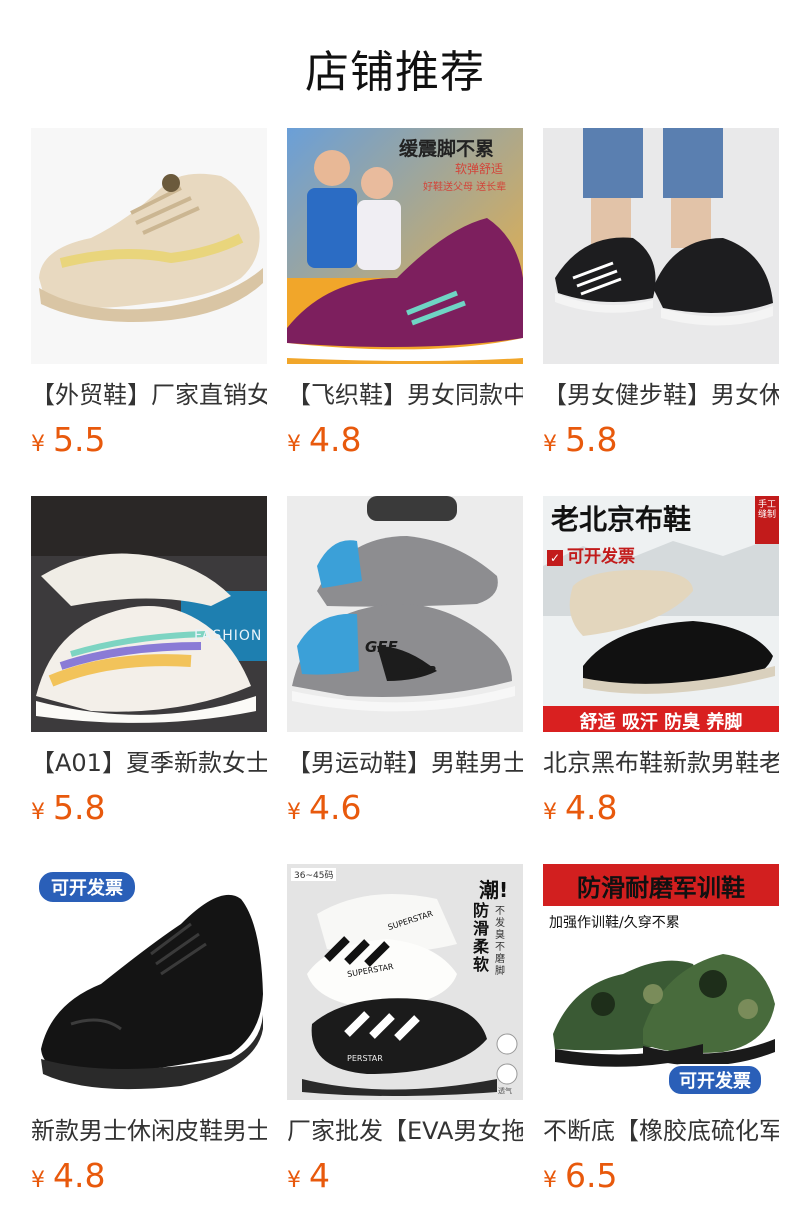 The image size is (790, 1232). Describe the element at coordinates (381, 647) in the screenshot. I see `shoe-logo-text: GEF` at that location.